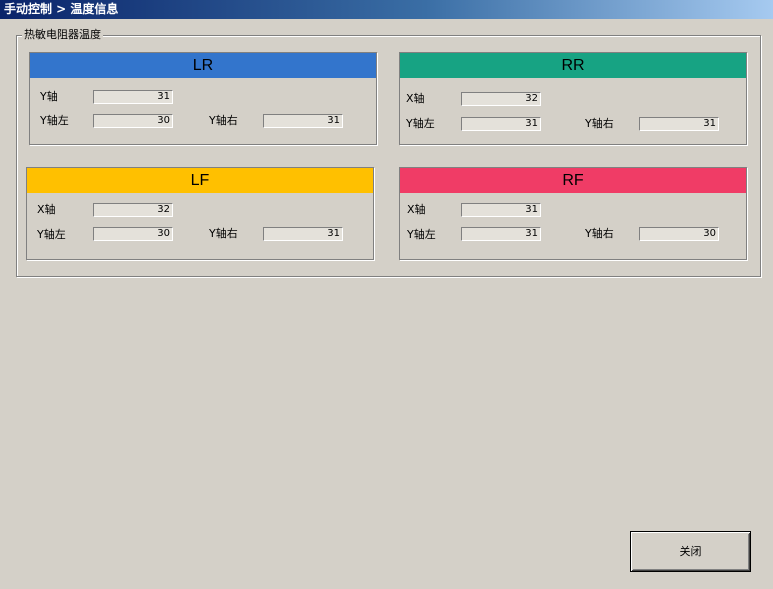 The width and height of the screenshot is (773, 589). I want to click on rf-y-left-value: 31, so click(501, 234).